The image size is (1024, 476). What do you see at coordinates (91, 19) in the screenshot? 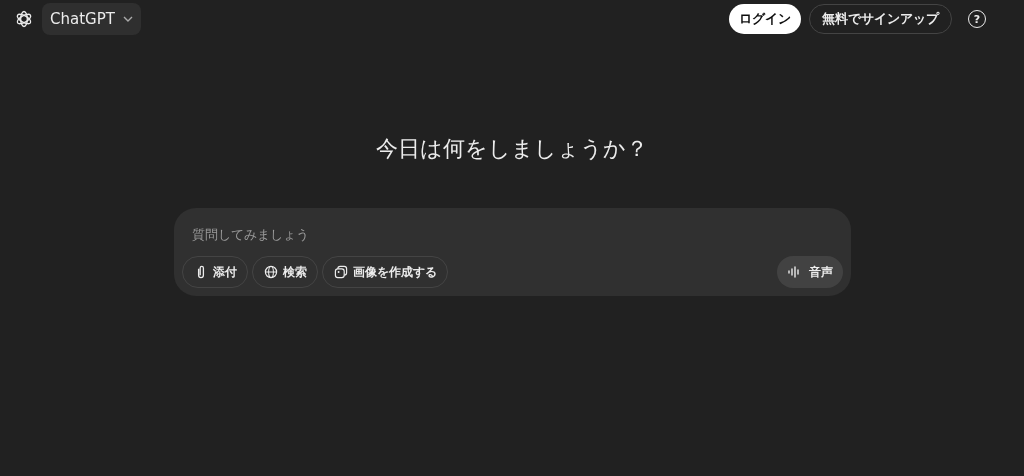
I see `model-selector: ChatGPT` at bounding box center [91, 19].